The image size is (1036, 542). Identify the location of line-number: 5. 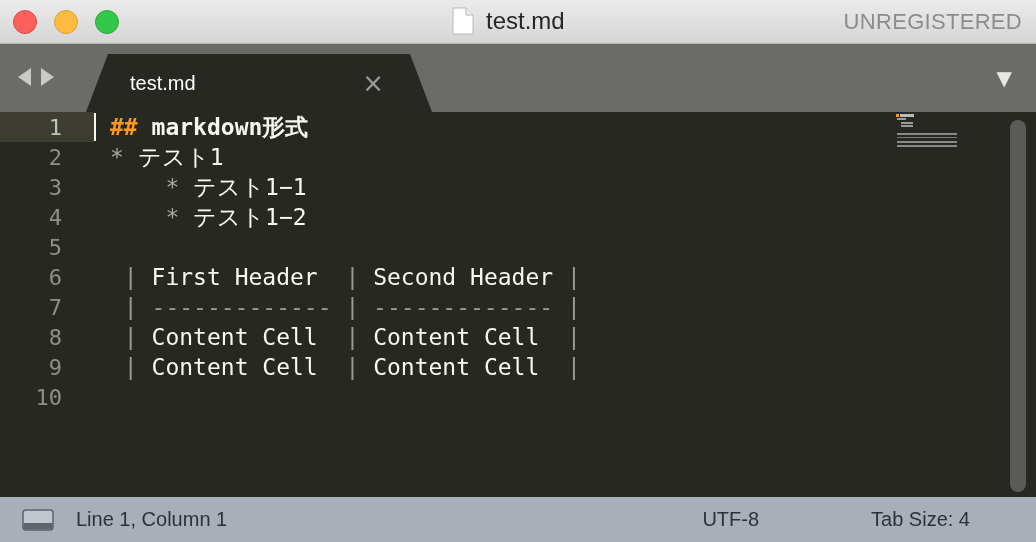
(55, 247).